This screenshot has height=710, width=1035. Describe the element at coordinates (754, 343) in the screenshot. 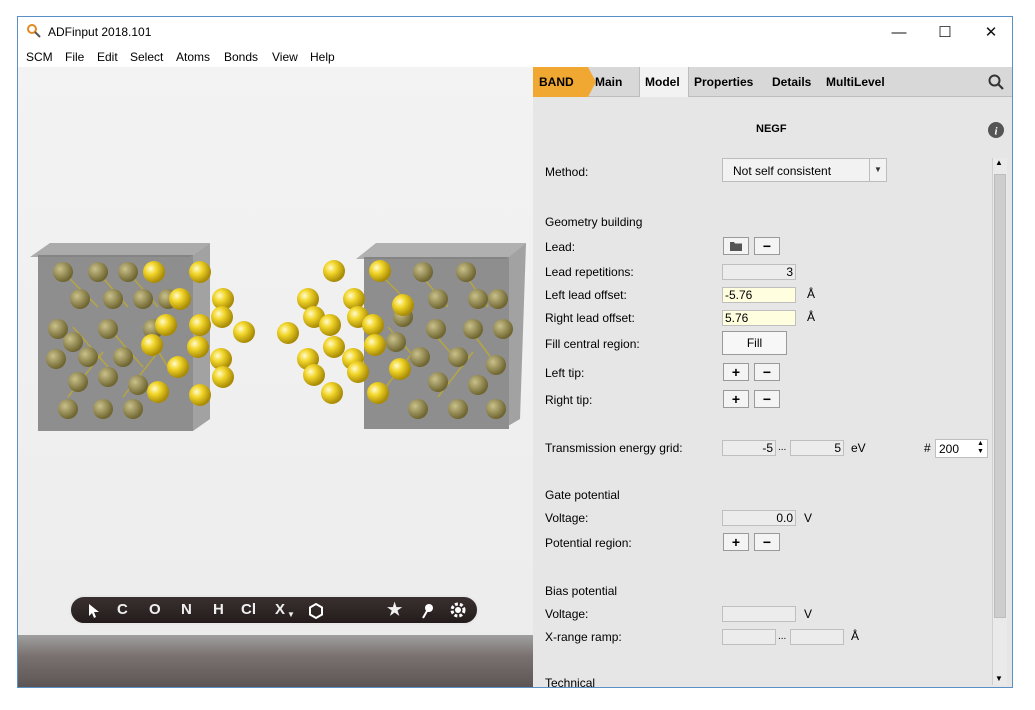

I see `fill-button: Fill` at that location.